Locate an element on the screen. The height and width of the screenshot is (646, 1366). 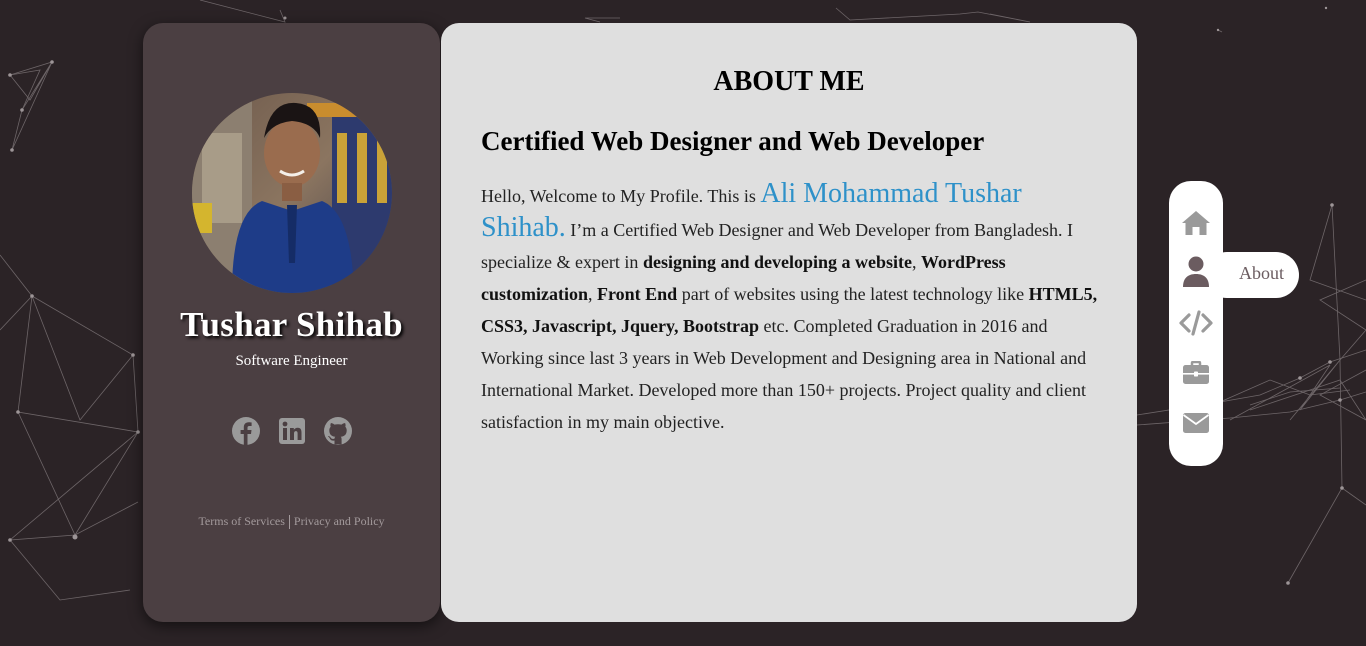
nav-code is located at coordinates (1196, 323).